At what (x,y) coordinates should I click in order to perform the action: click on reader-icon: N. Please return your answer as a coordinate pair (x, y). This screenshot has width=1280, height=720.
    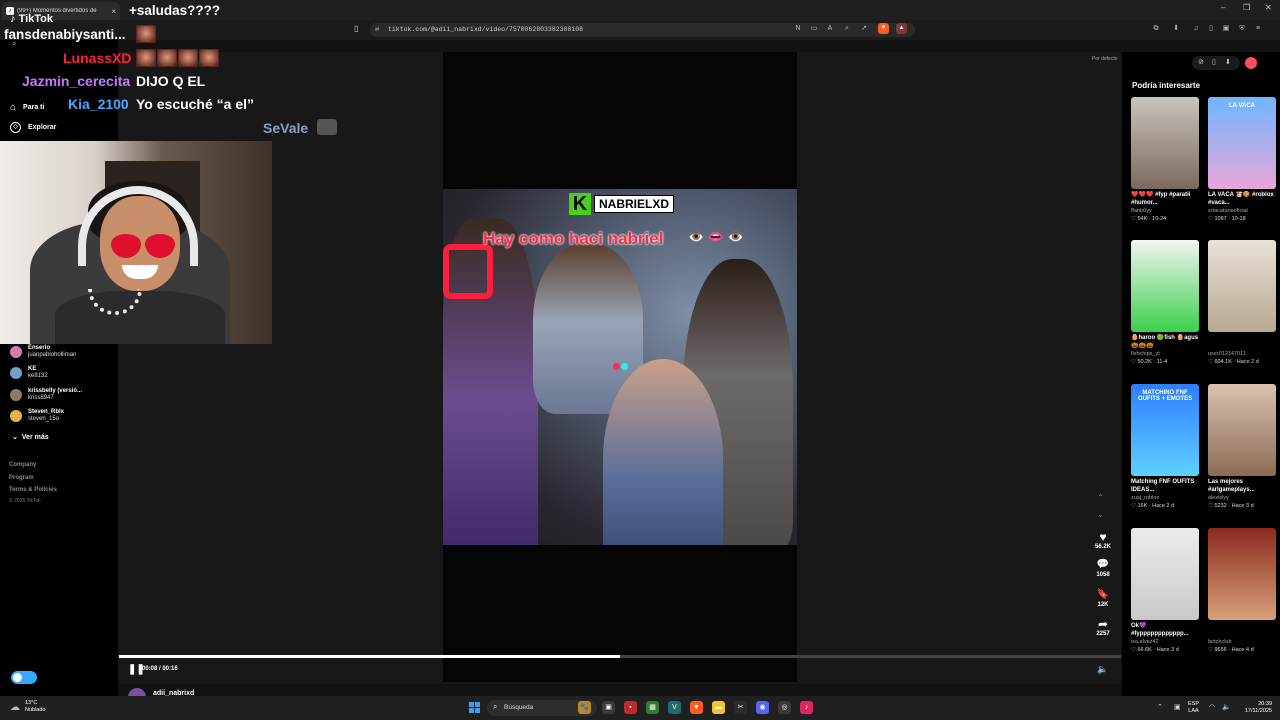
    Looking at the image, I should click on (798, 28).